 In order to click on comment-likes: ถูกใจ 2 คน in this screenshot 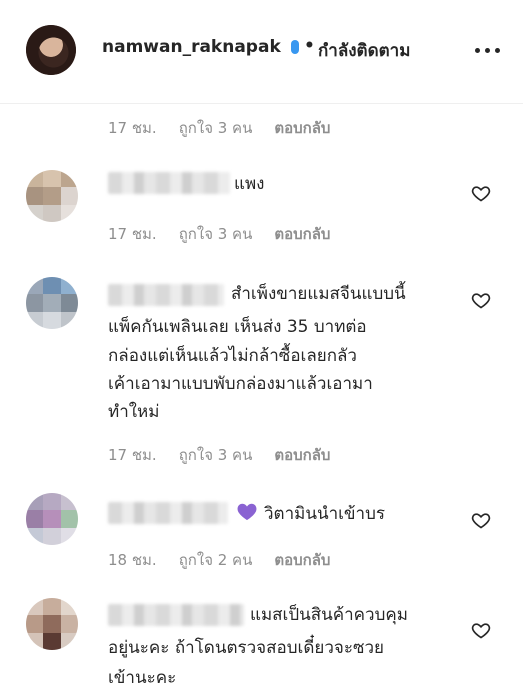, I will do `click(216, 560)`.